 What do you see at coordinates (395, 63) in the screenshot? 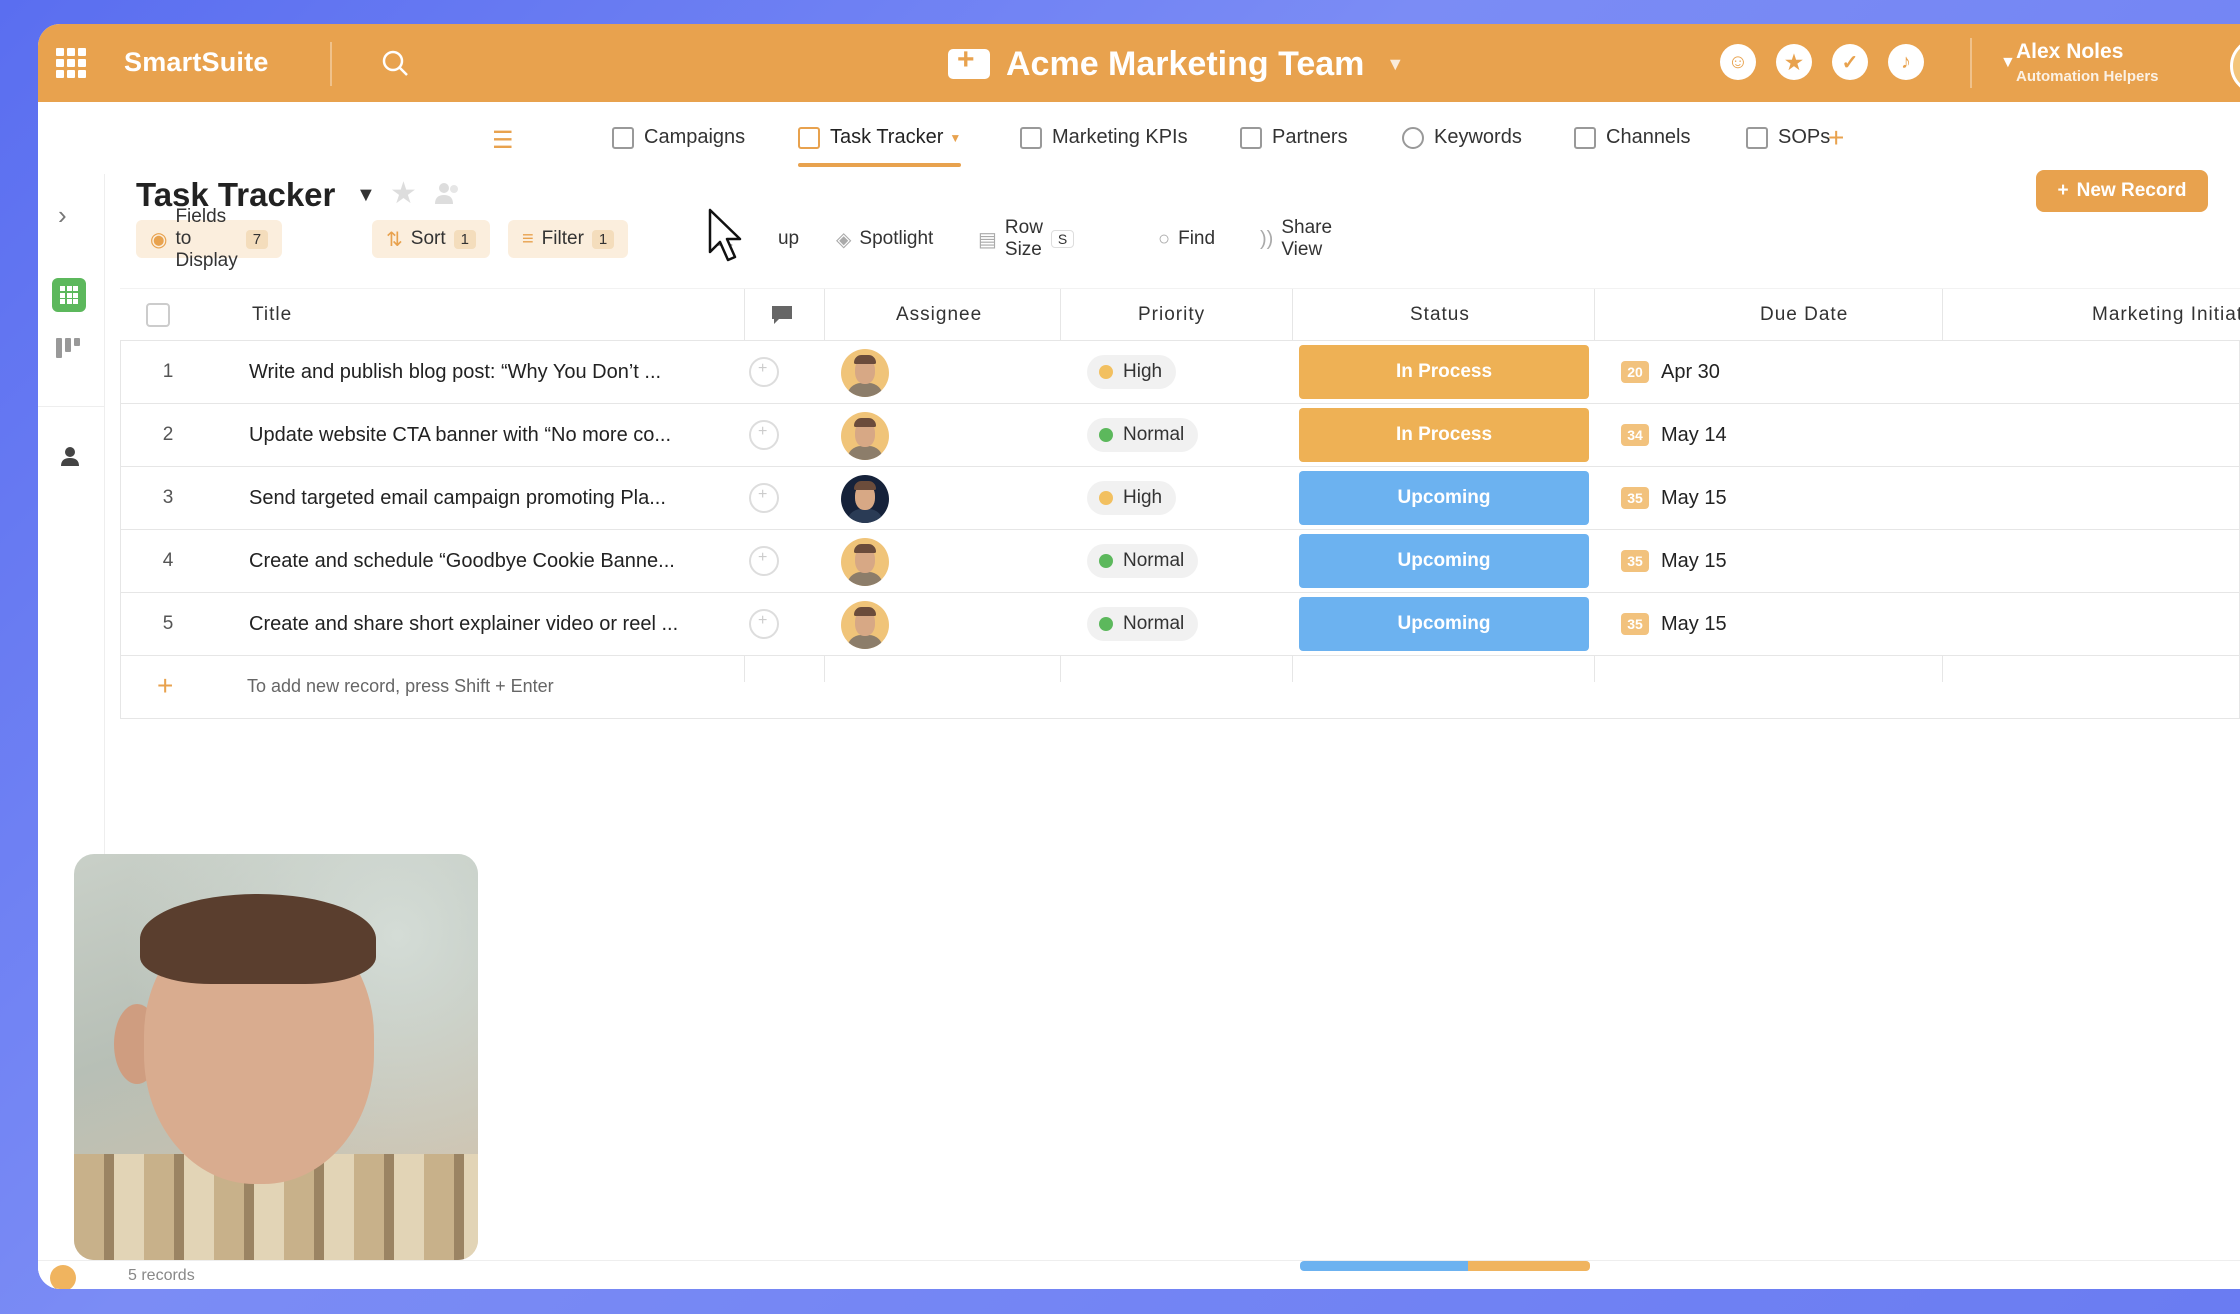
I see `search-icon` at bounding box center [395, 63].